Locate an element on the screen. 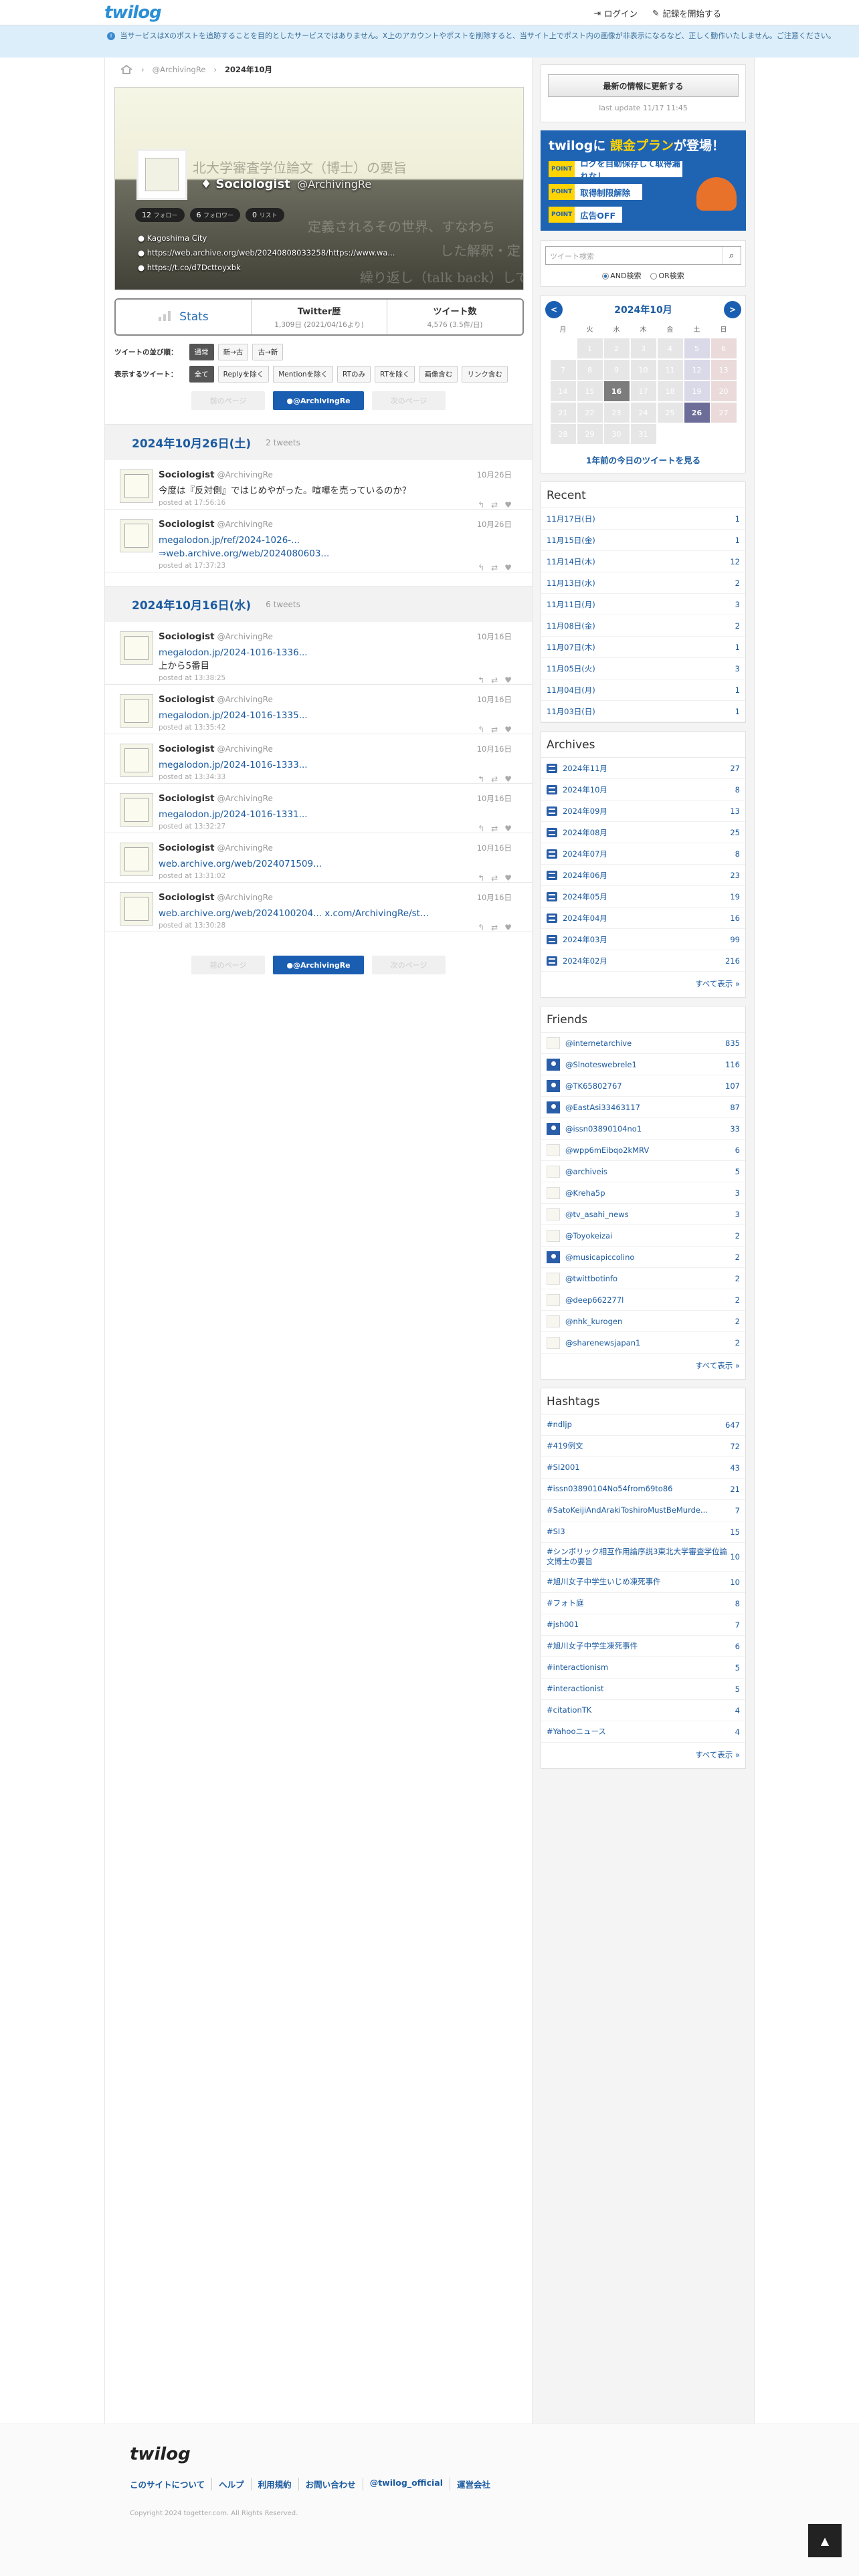 The height and width of the screenshot is (2576, 859). archives-item: 2024年10月 8 is located at coordinates (643, 789).